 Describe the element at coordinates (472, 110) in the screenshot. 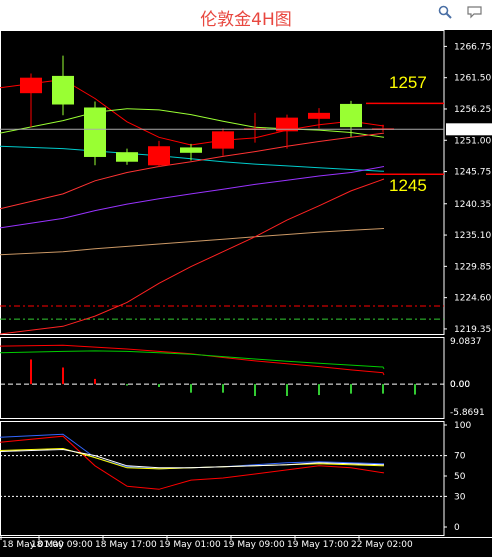

I see `price-tick-label-2: 1256.25` at that location.